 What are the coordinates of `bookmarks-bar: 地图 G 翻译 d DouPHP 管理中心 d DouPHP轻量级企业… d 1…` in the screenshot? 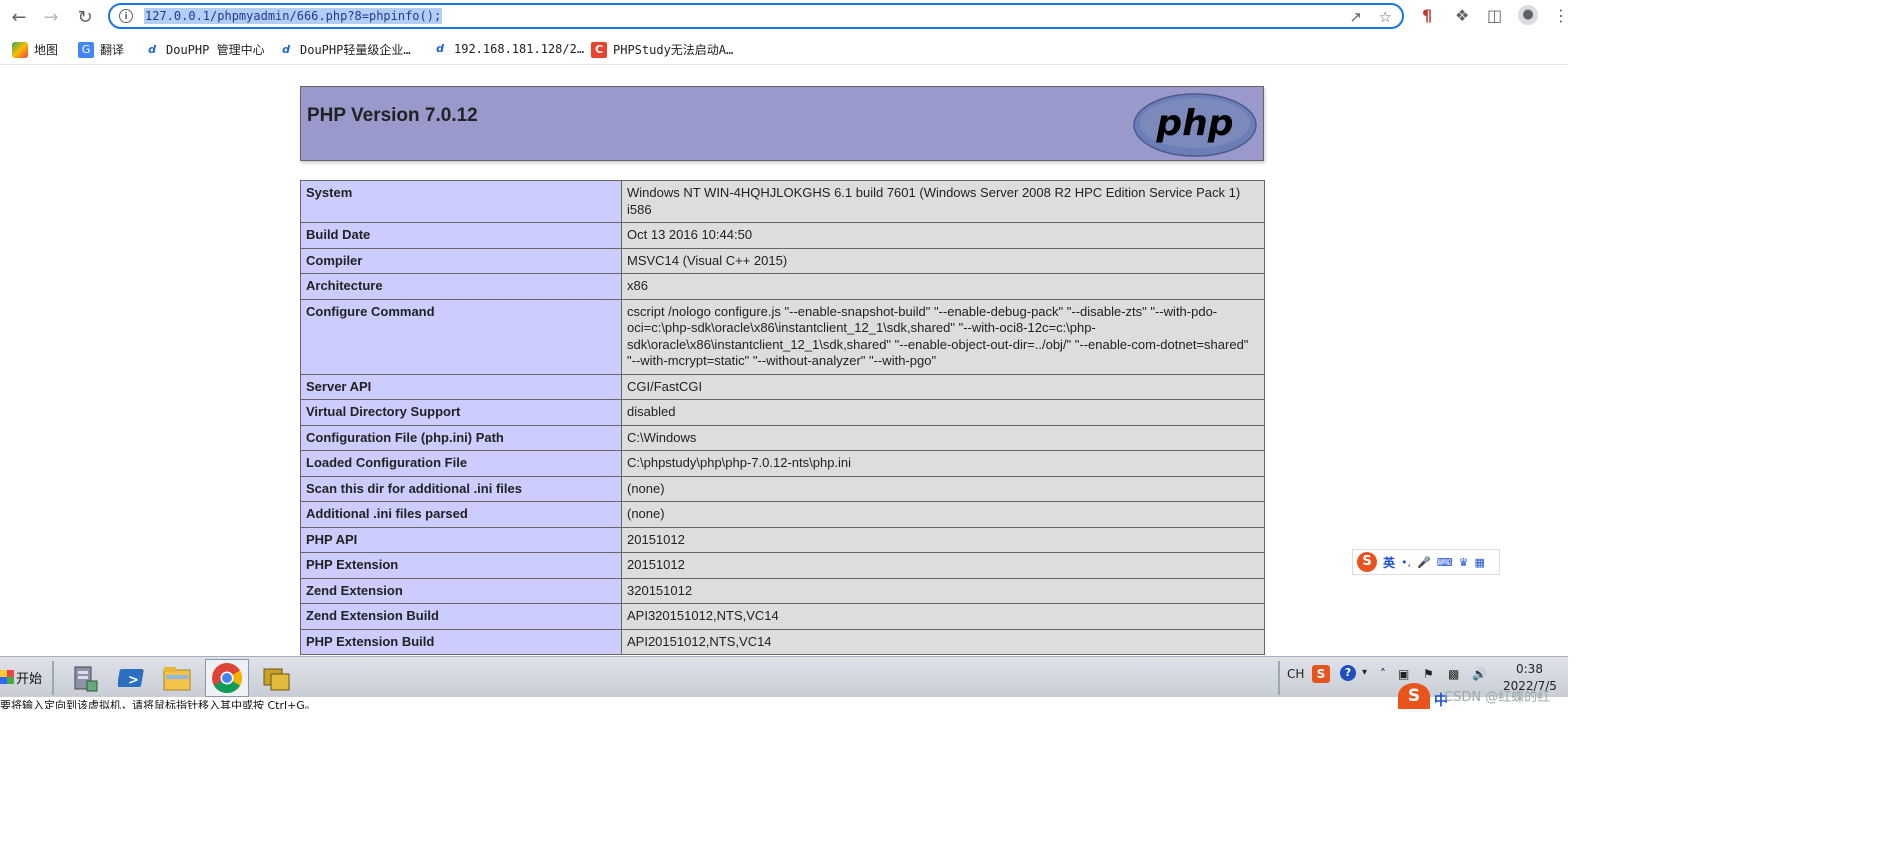 It's located at (784, 50).